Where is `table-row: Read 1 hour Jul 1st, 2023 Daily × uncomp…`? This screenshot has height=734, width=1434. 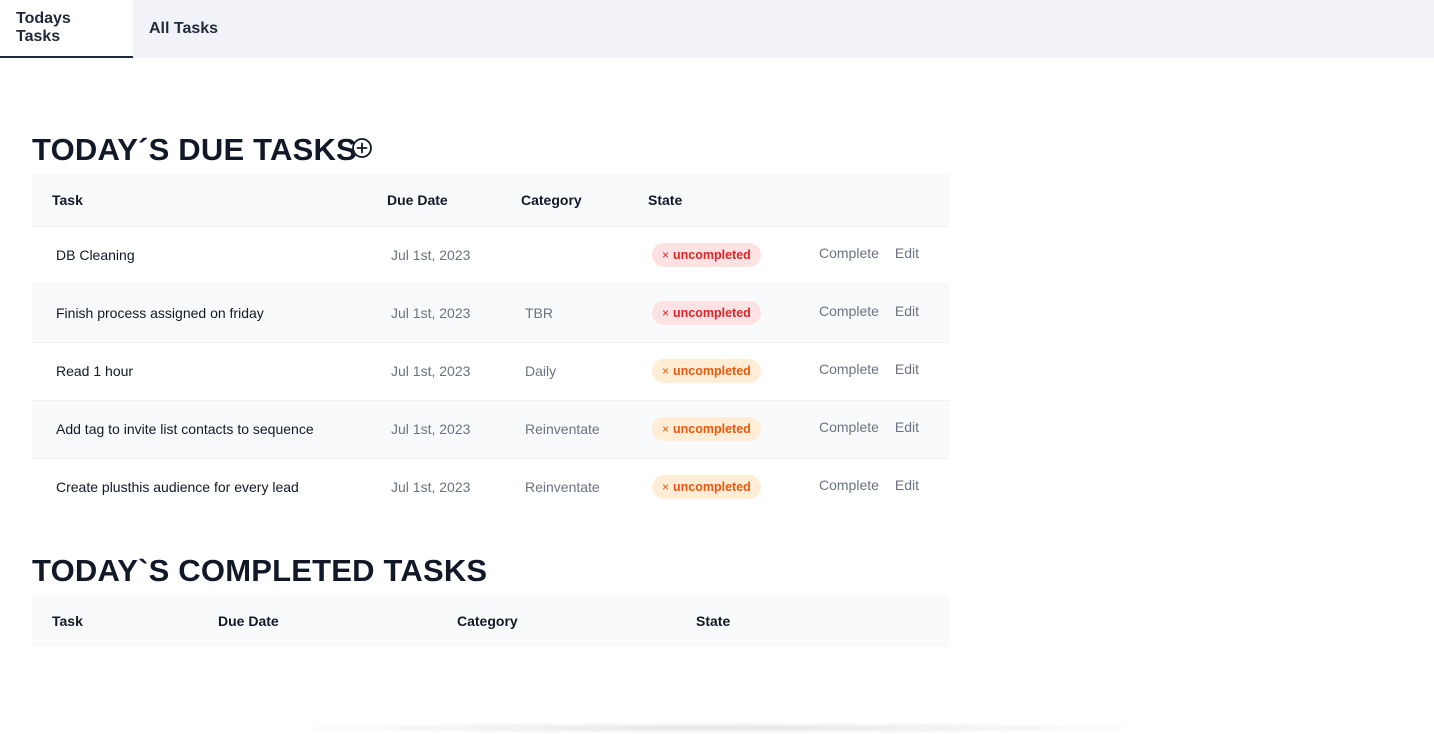 table-row: Read 1 hour Jul 1st, 2023 Daily × uncomp… is located at coordinates (490, 371).